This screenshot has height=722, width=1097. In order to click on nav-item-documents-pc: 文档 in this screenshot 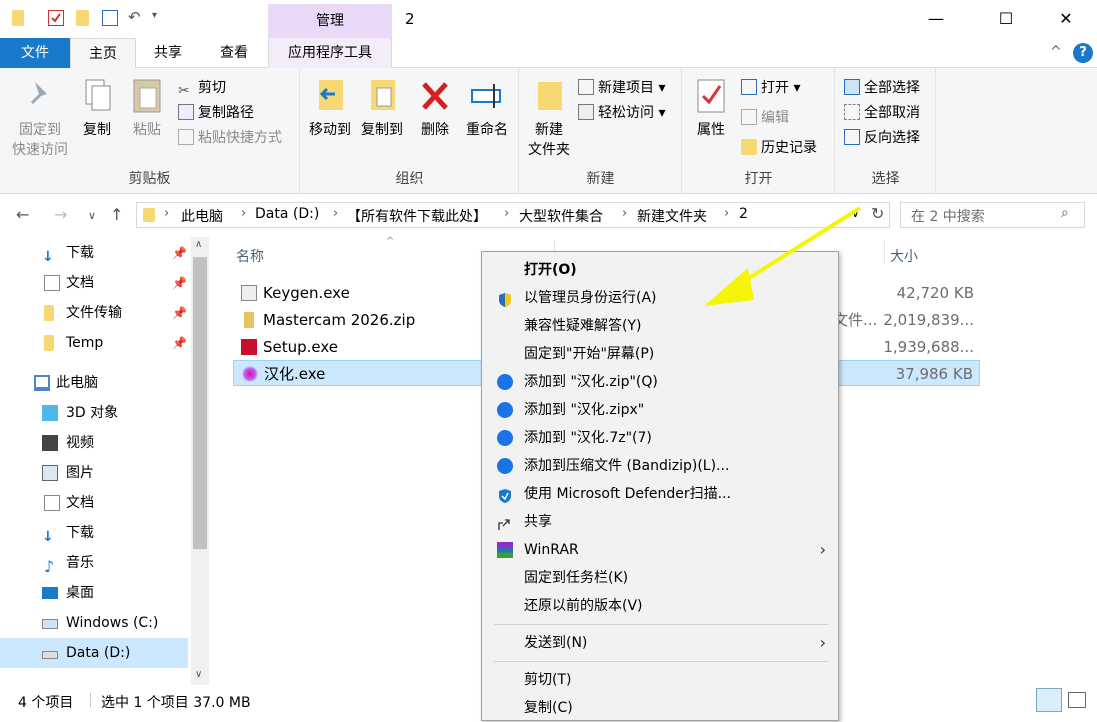, I will do `click(95, 503)`.